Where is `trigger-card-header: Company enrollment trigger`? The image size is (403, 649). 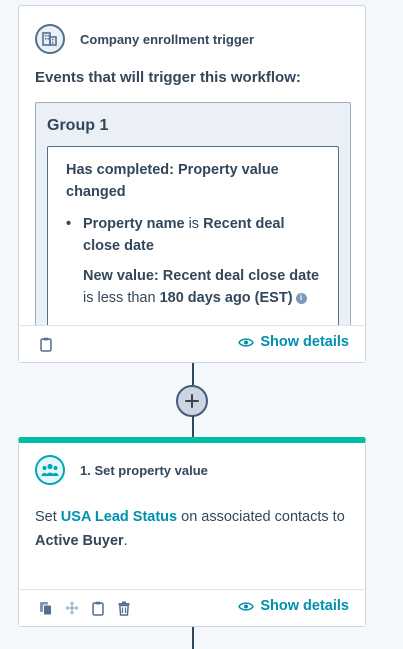 trigger-card-header: Company enrollment trigger is located at coordinates (144, 39).